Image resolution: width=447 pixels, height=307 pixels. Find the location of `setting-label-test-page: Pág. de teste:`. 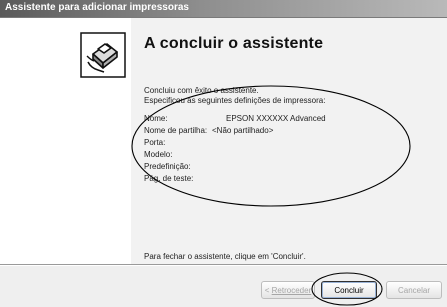

setting-label-test-page: Pág. de teste: is located at coordinates (169, 178).